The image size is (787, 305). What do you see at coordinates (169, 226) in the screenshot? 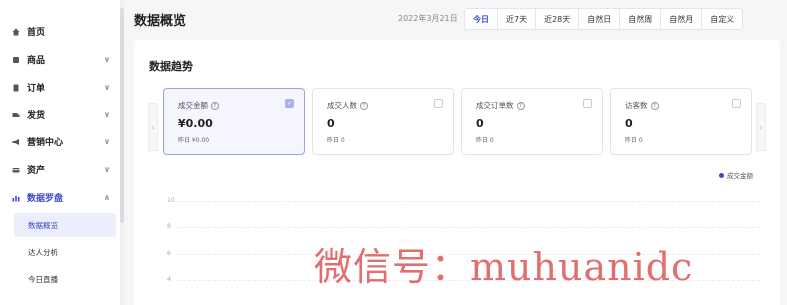
I see `y-tick-label: 8` at bounding box center [169, 226].